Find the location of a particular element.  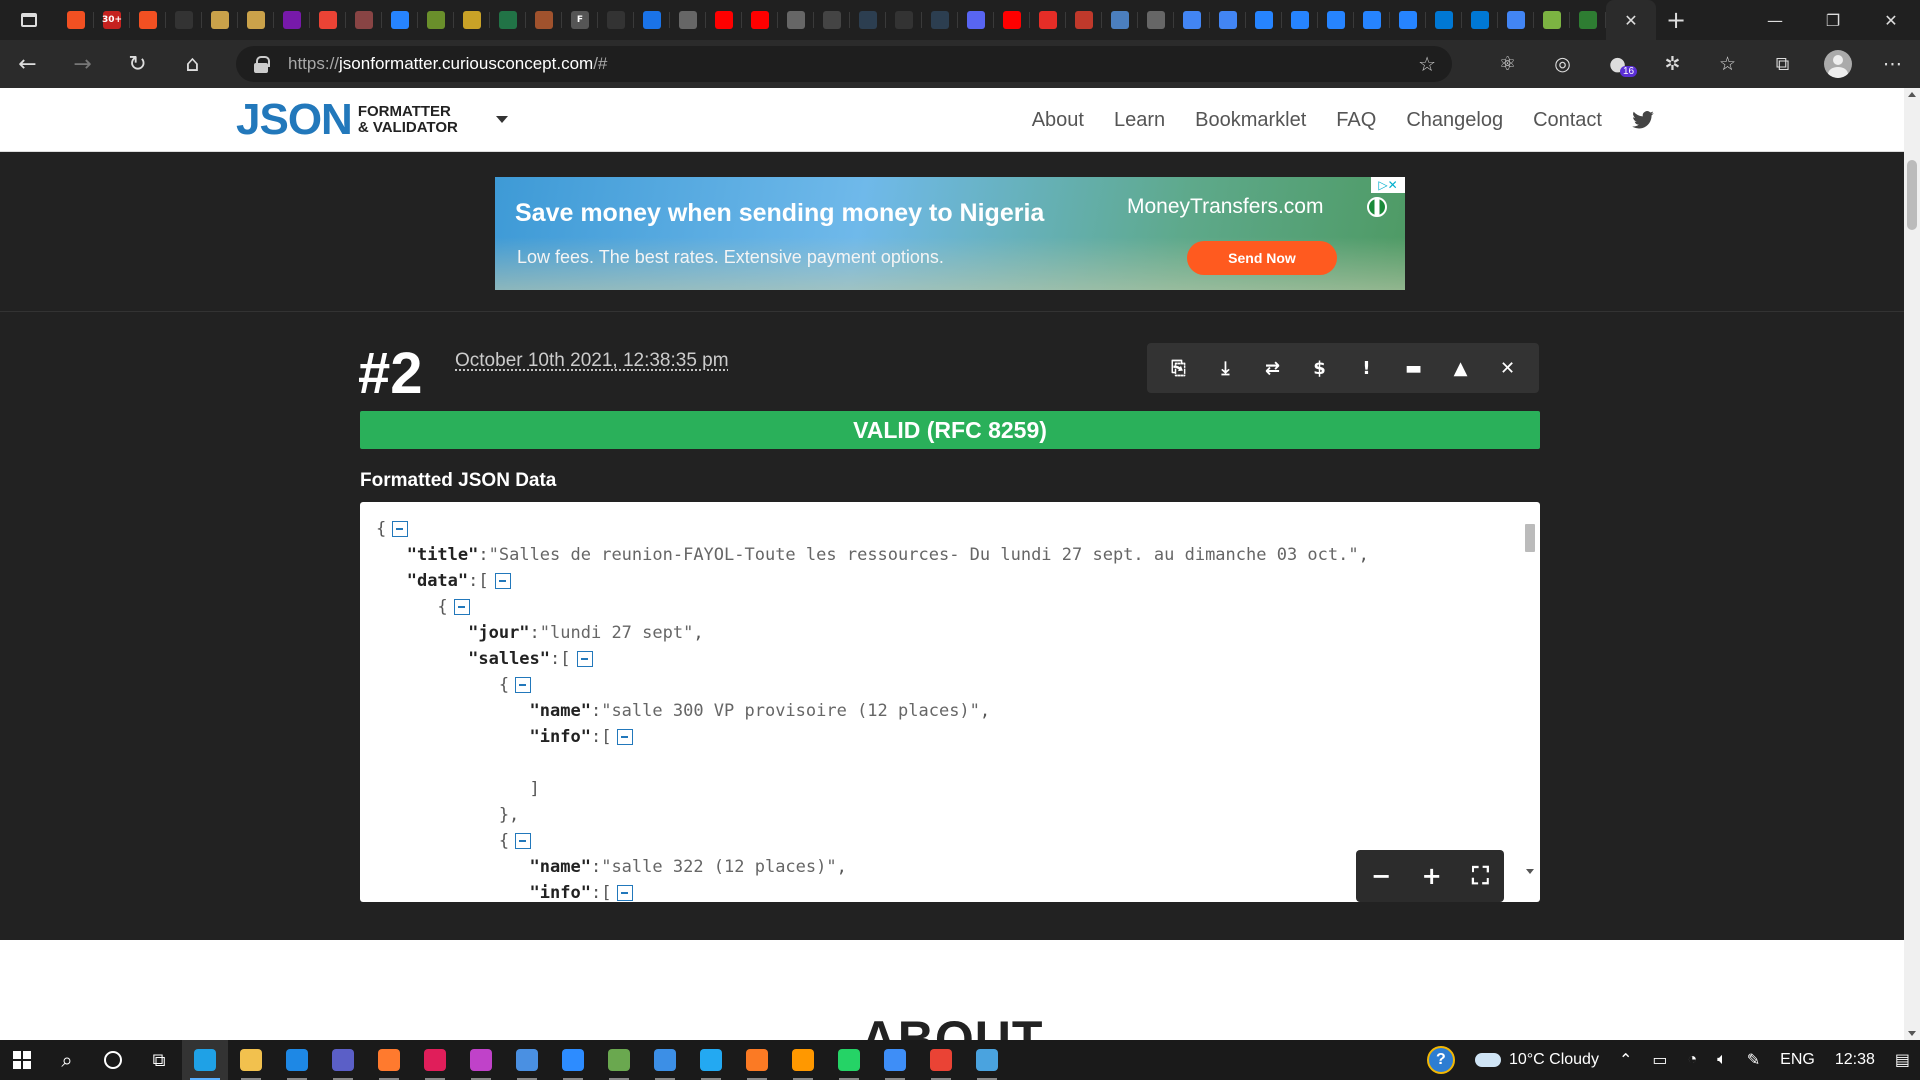

collapse-icon: ▬ is located at coordinates (1414, 368).